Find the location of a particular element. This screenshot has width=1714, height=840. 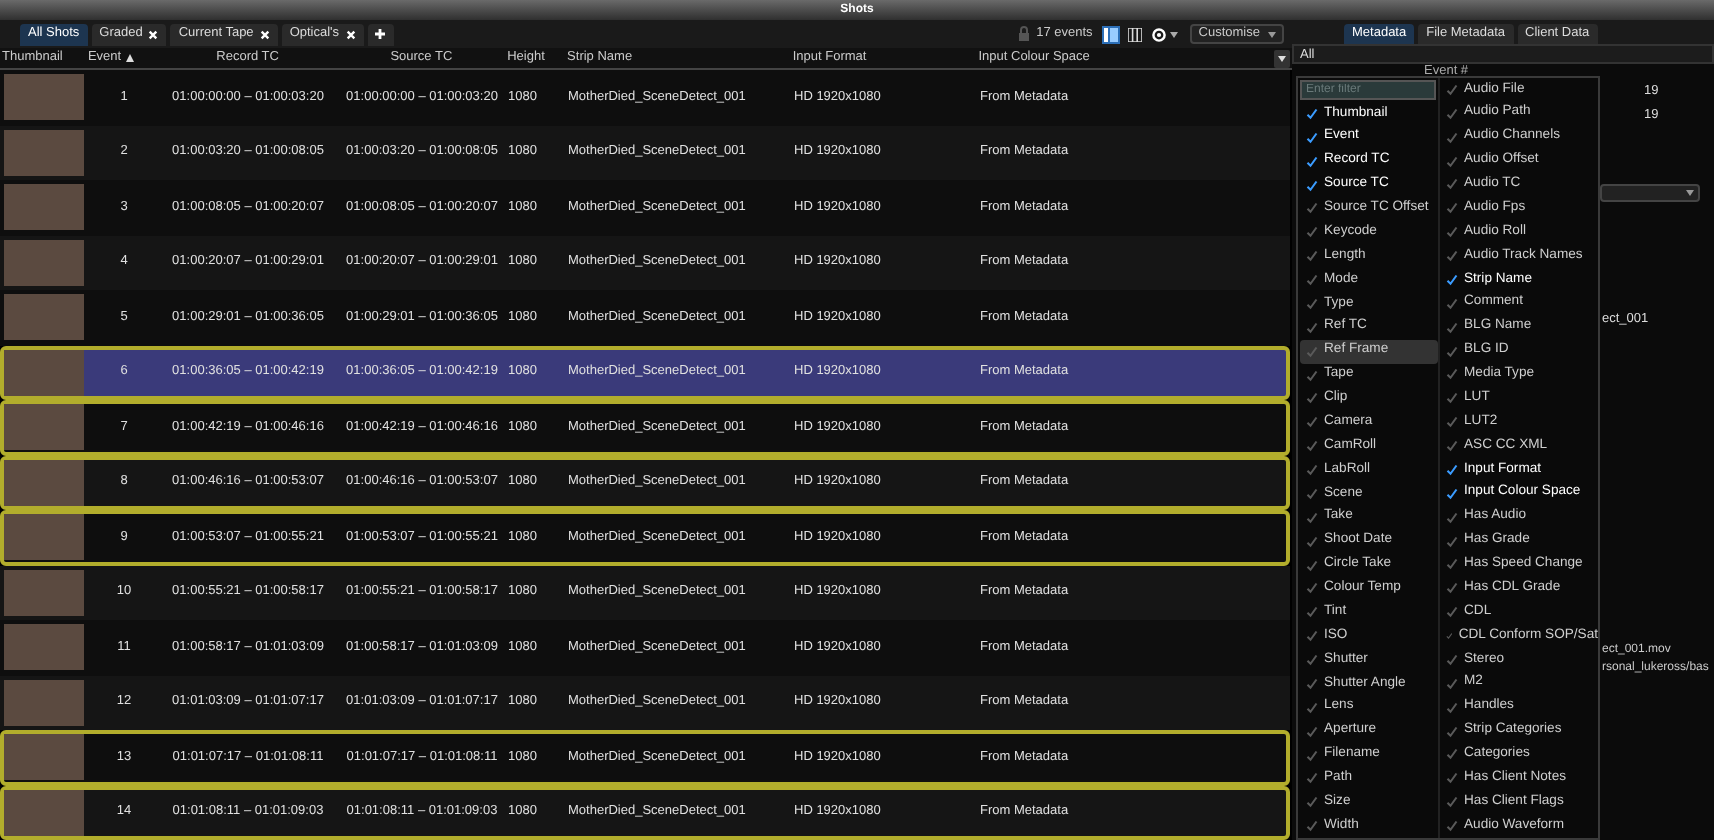

dropdown-field is located at coordinates (1650, 193).